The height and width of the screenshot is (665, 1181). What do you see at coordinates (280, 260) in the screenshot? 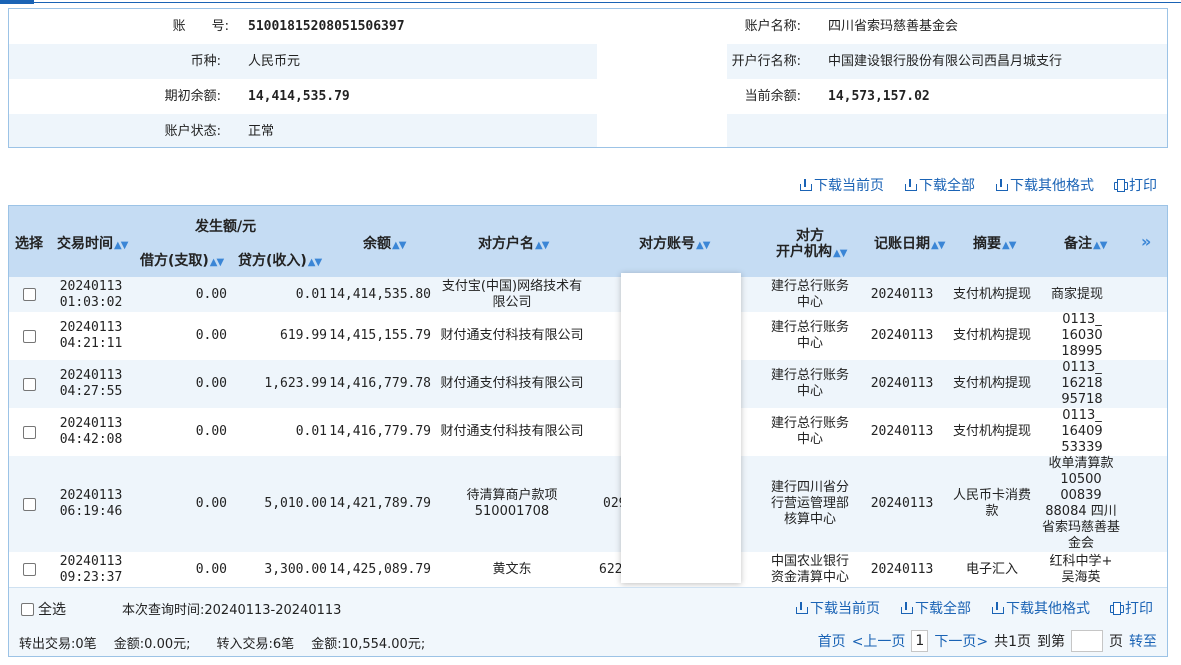
I see `col-credit: 贷方(收入)▲▼` at bounding box center [280, 260].